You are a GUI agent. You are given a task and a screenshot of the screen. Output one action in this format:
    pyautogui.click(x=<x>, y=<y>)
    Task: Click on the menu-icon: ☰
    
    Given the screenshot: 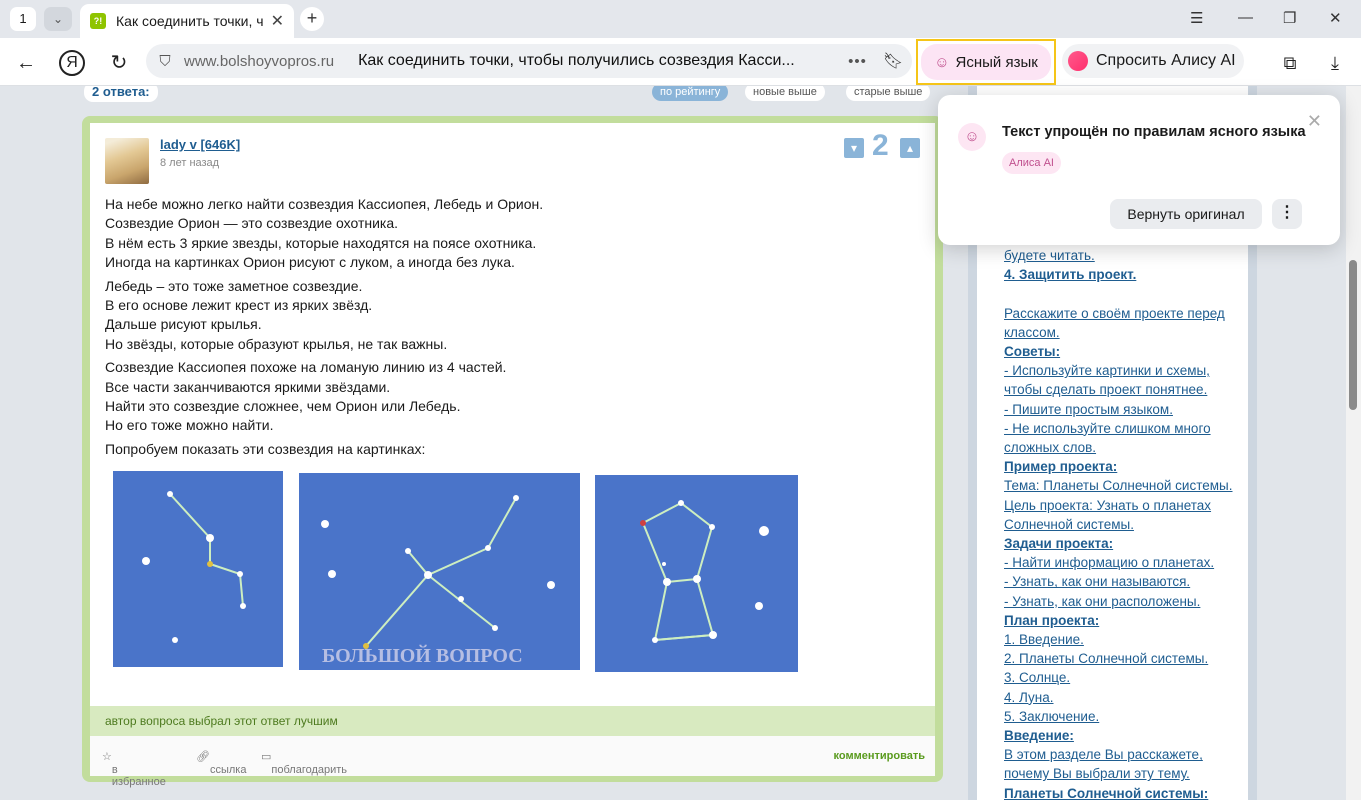 What is the action you would take?
    pyautogui.click(x=1196, y=18)
    